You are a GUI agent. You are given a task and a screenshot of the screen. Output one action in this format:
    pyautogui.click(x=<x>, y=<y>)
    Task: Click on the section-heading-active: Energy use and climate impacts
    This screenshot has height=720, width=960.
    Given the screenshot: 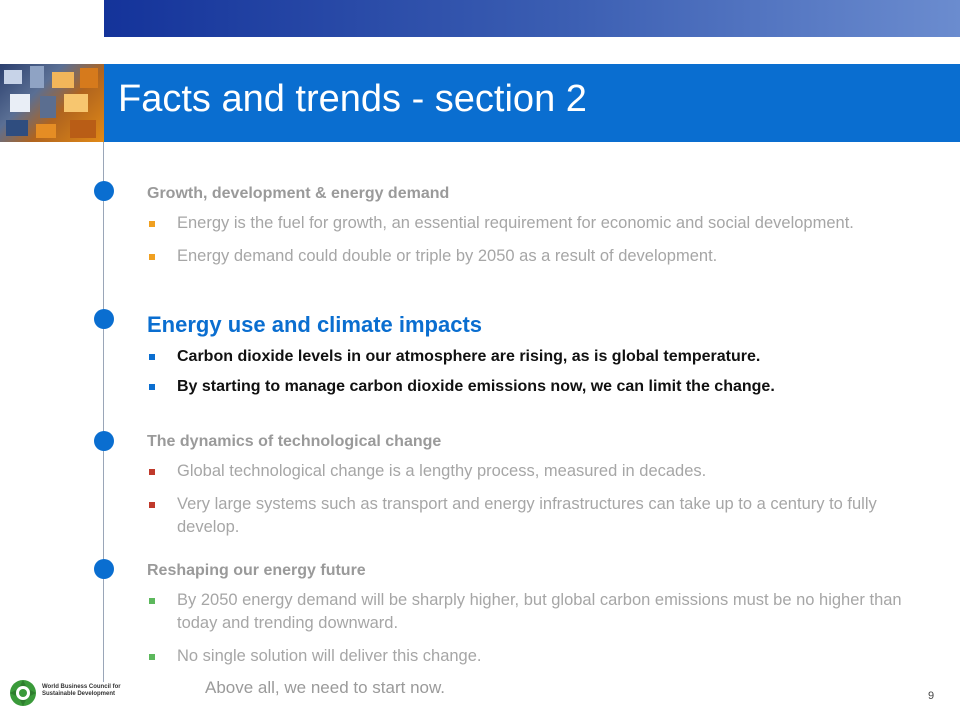 What is the action you would take?
    pyautogui.click(x=315, y=324)
    